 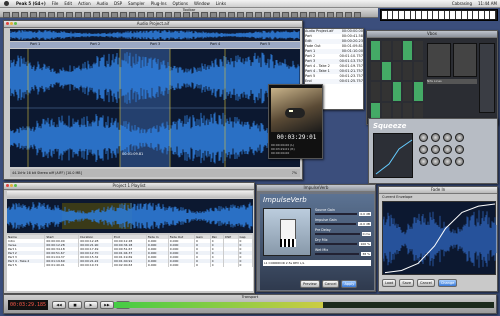 I want to click on menu-dsp: DSP, so click(x=118, y=3).